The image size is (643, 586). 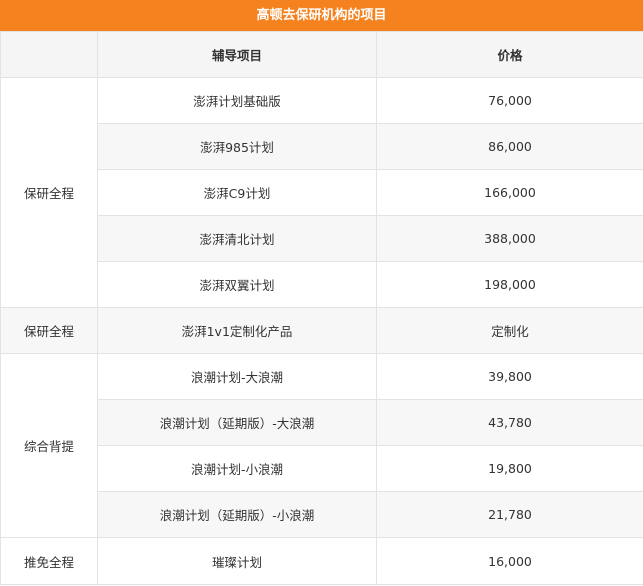 What do you see at coordinates (509, 100) in the screenshot?
I see `price-cell: 76,000` at bounding box center [509, 100].